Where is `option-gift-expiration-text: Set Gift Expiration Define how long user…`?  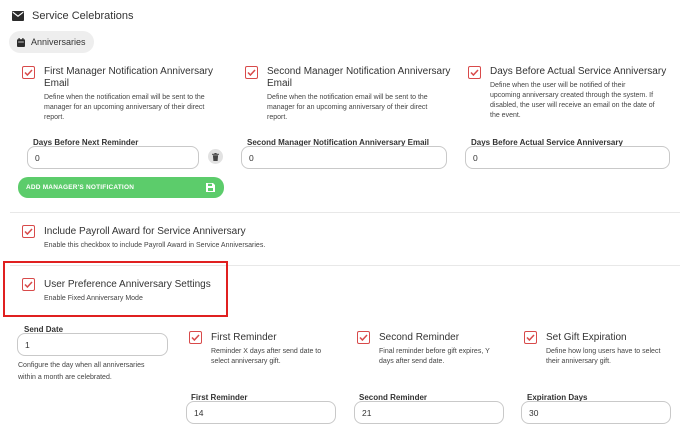 option-gift-expiration-text: Set Gift Expiration Define how long user… is located at coordinates (616, 349).